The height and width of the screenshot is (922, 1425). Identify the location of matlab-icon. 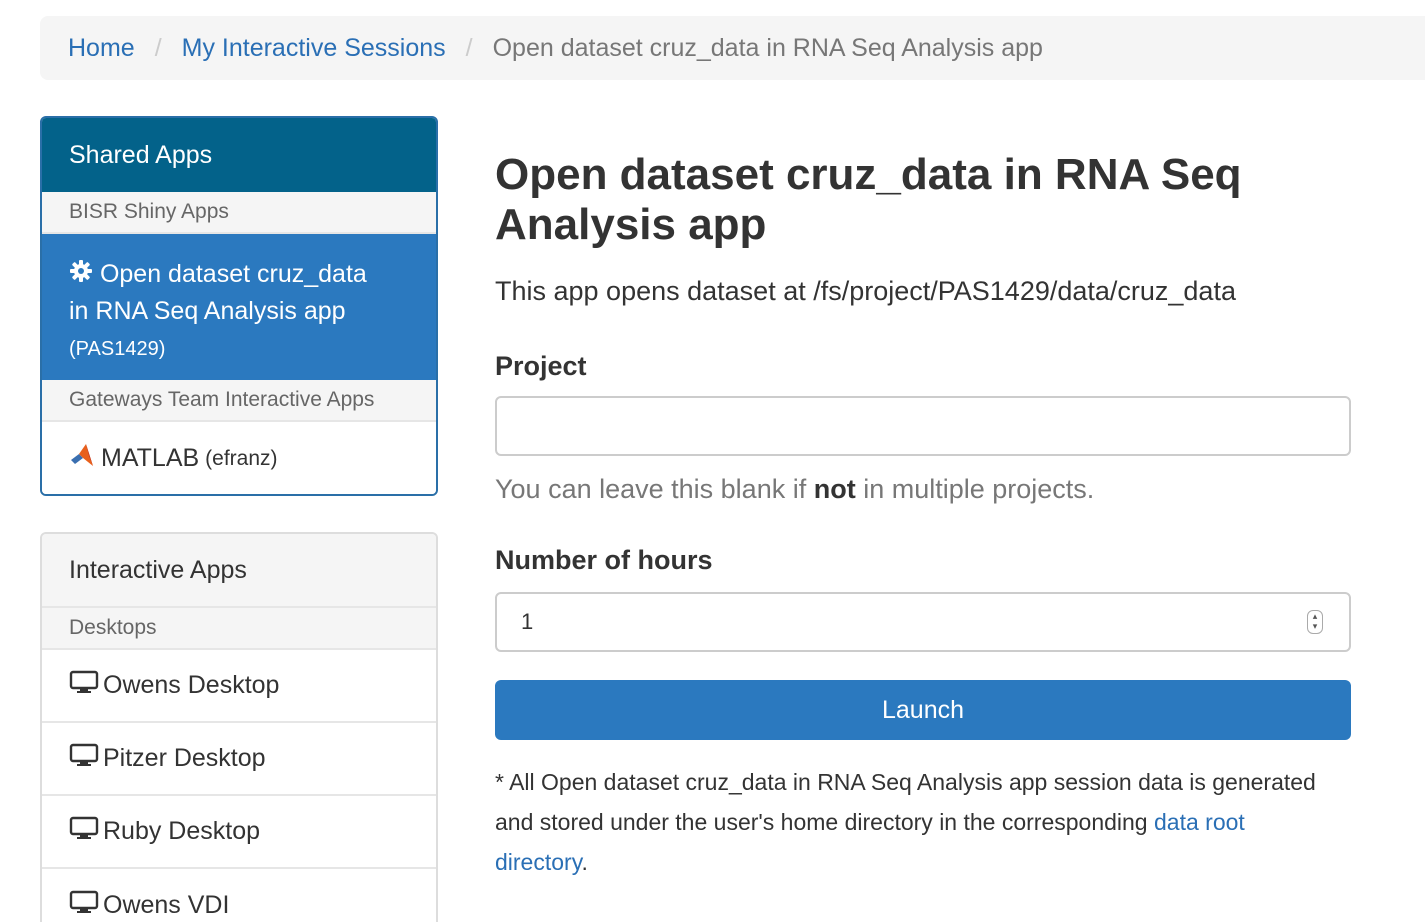
(82, 458).